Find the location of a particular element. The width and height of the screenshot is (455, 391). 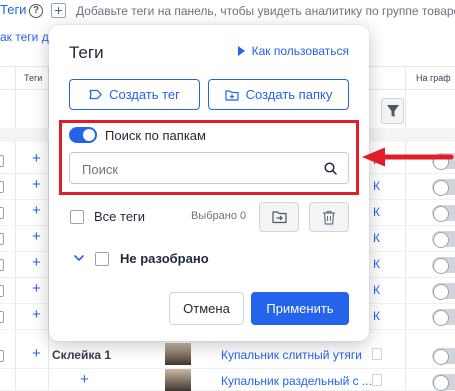

help-icon: ? is located at coordinates (36, 11).